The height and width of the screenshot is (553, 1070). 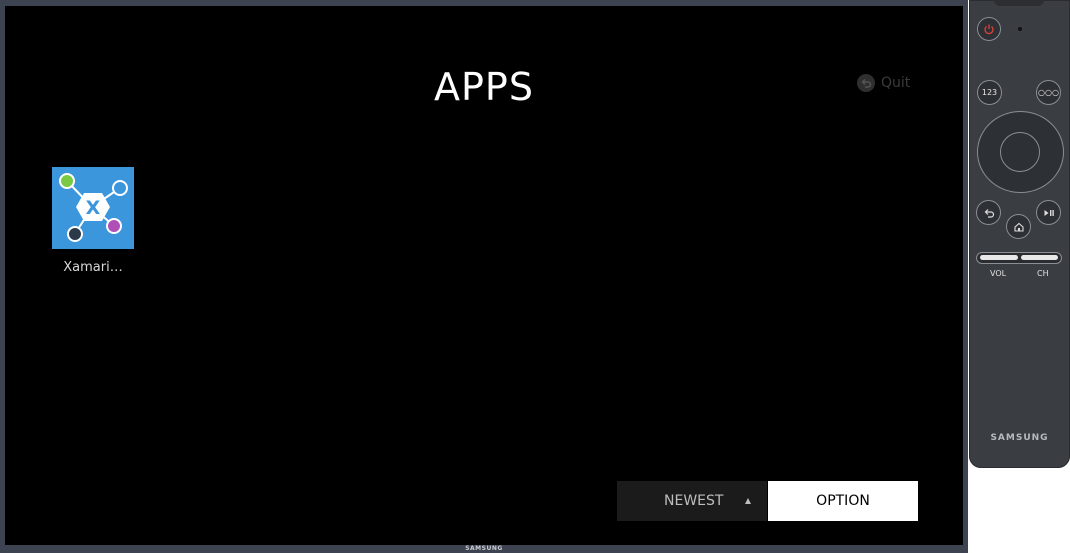 I want to click on quit-button: Quit, so click(x=883, y=83).